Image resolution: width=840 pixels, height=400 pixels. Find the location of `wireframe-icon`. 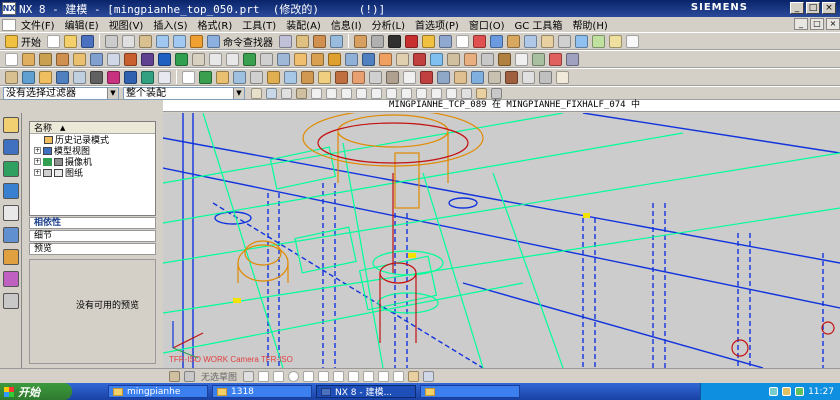

wireframe-icon is located at coordinates (564, 41).